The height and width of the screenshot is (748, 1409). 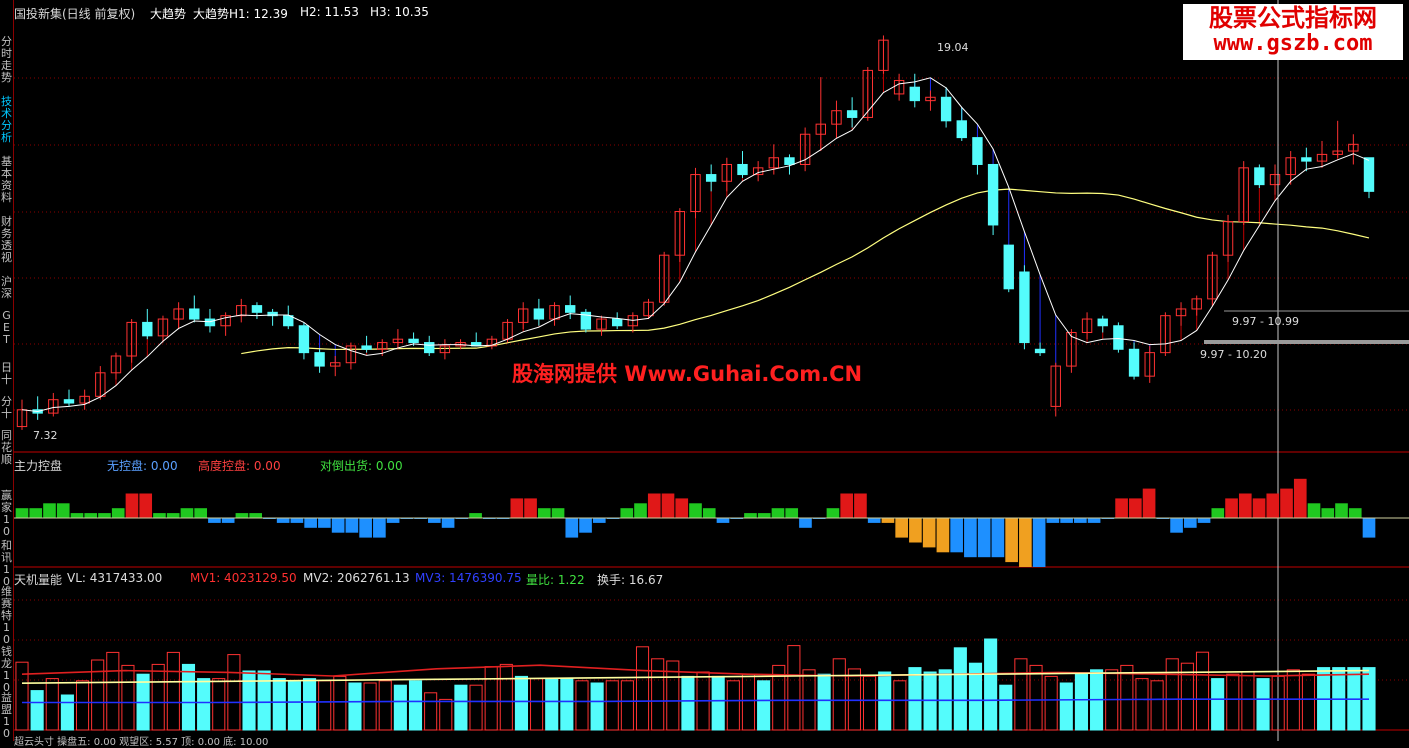 What do you see at coordinates (6, 120) in the screenshot?
I see `sidebar-item-1: 技术分析` at bounding box center [6, 120].